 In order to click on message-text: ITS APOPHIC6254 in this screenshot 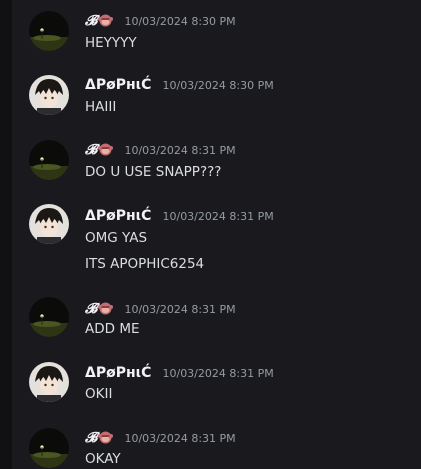, I will do `click(145, 264)`.